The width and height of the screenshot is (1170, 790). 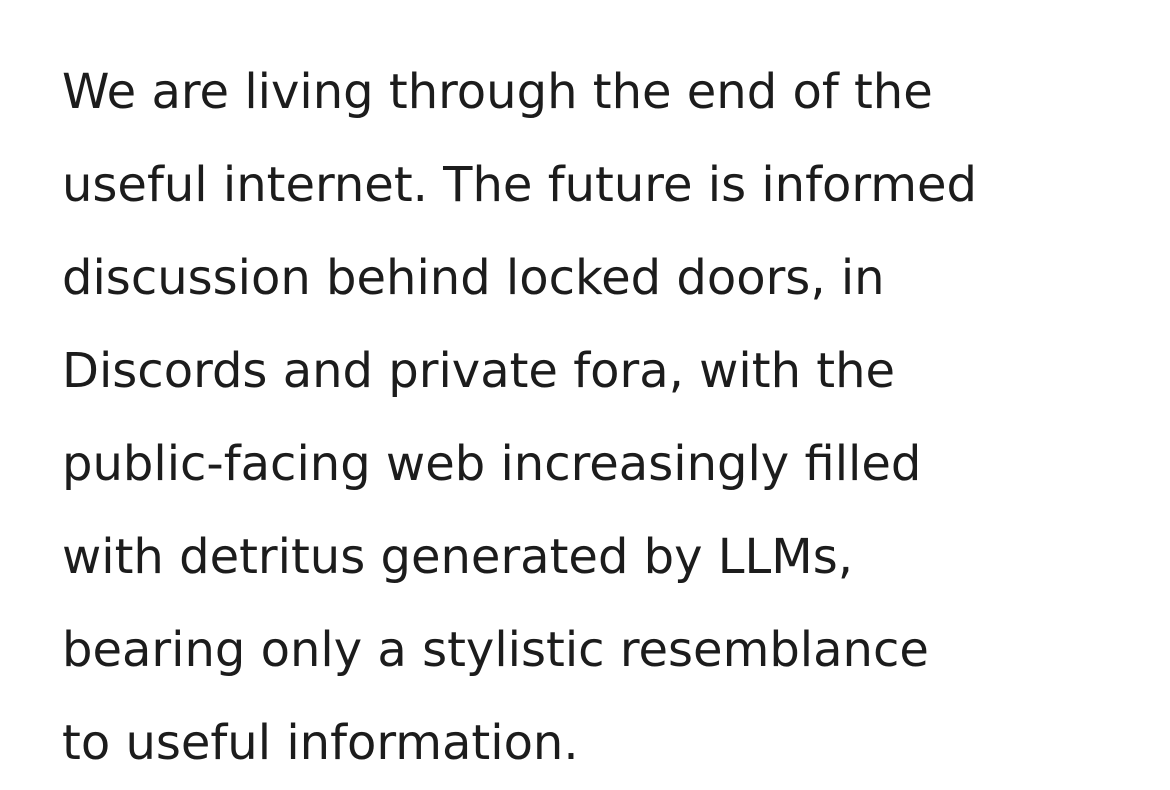 What do you see at coordinates (320, 743) in the screenshot?
I see `paragraph-line: to useful information.` at bounding box center [320, 743].